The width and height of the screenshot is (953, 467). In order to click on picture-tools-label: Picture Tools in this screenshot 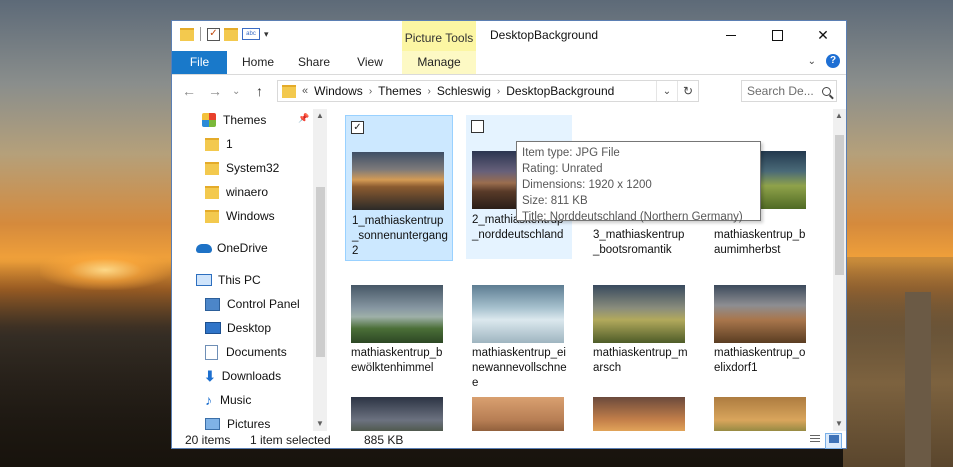, I will do `click(439, 36)`.